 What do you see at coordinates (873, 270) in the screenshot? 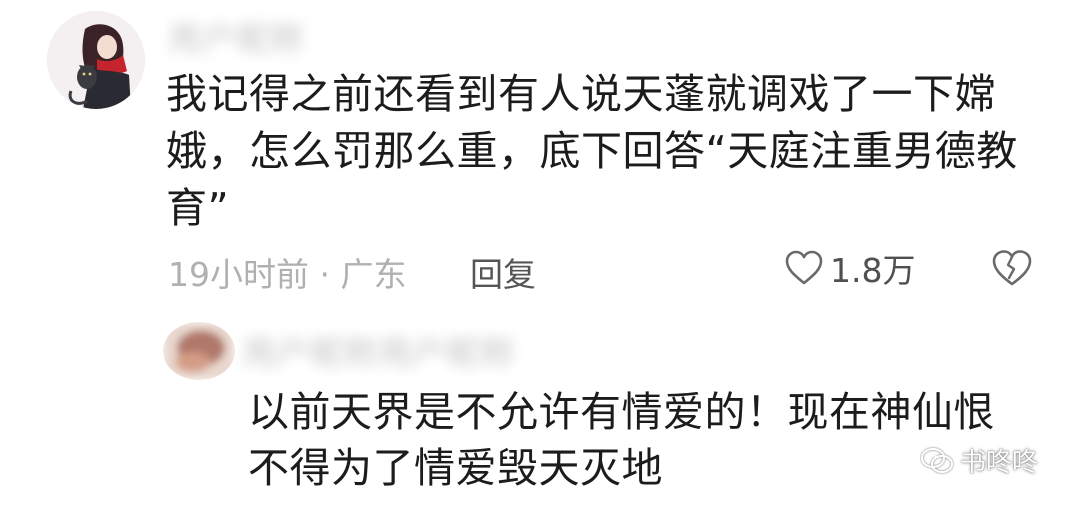
I see `like-count: 1.8万` at bounding box center [873, 270].